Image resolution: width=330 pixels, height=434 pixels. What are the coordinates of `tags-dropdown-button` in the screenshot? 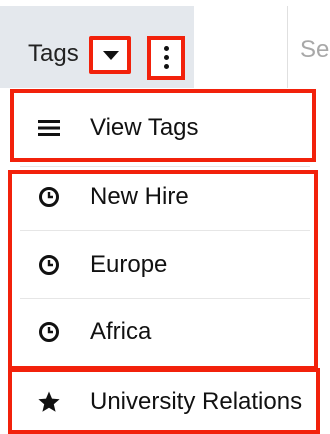 It's located at (110, 55).